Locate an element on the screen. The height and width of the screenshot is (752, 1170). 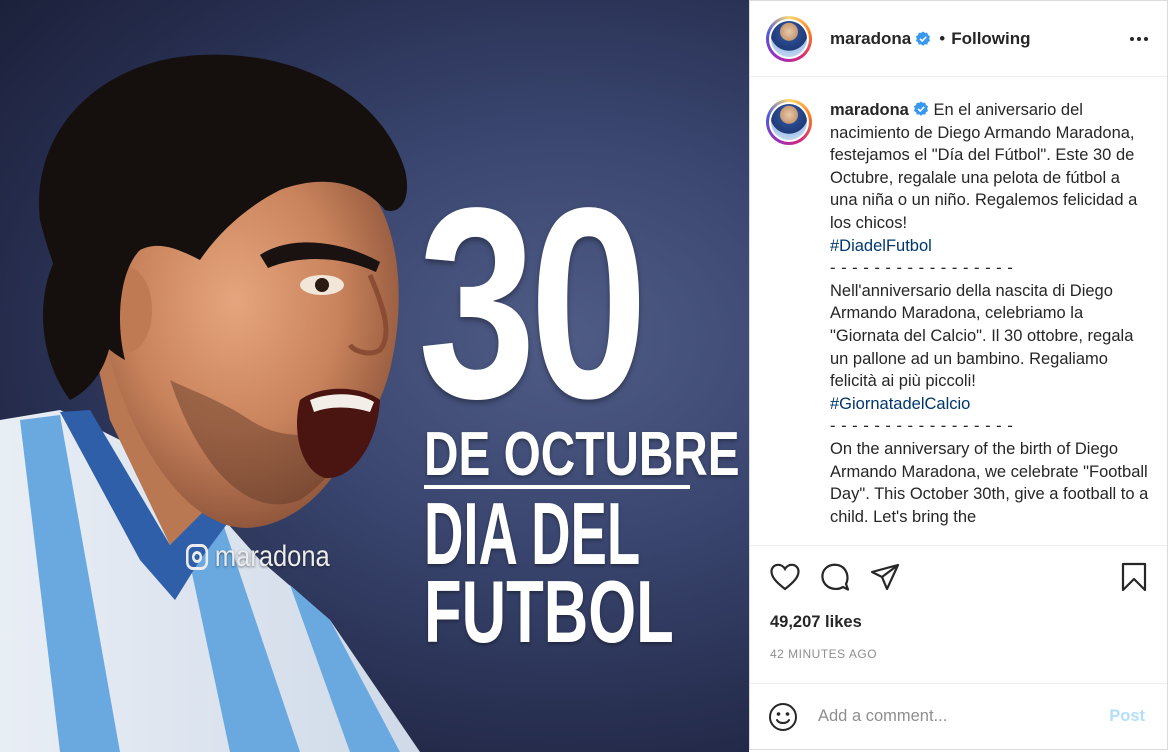
post-comment-button: Post is located at coordinates (1127, 716).